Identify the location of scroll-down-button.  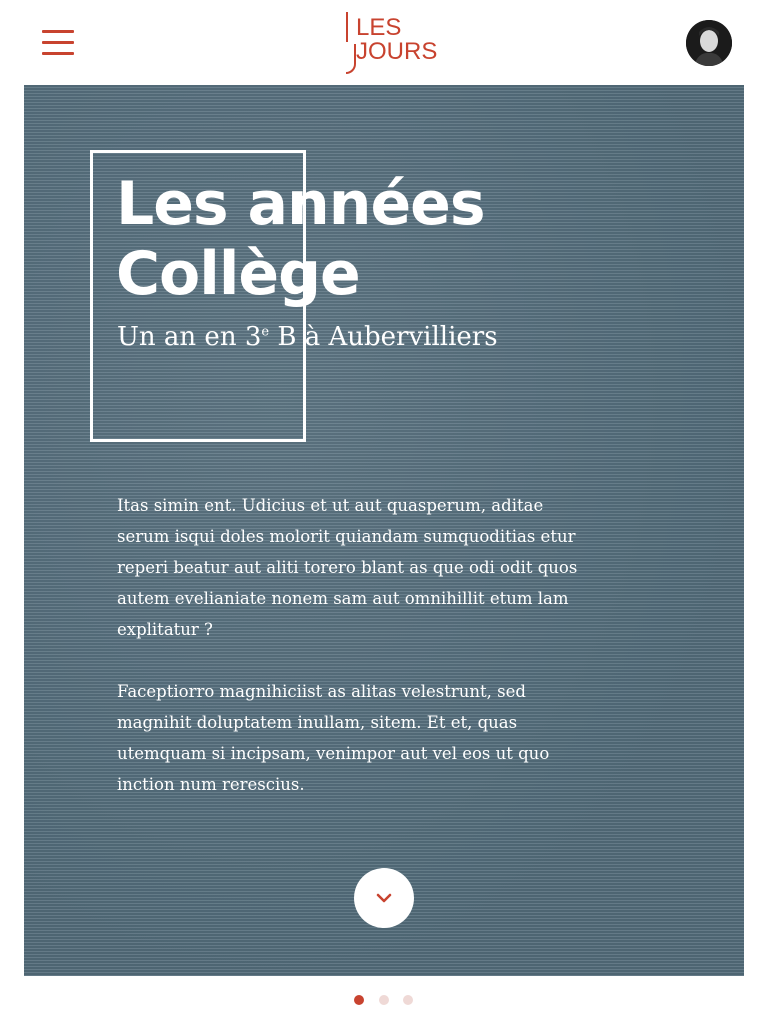
(384, 898).